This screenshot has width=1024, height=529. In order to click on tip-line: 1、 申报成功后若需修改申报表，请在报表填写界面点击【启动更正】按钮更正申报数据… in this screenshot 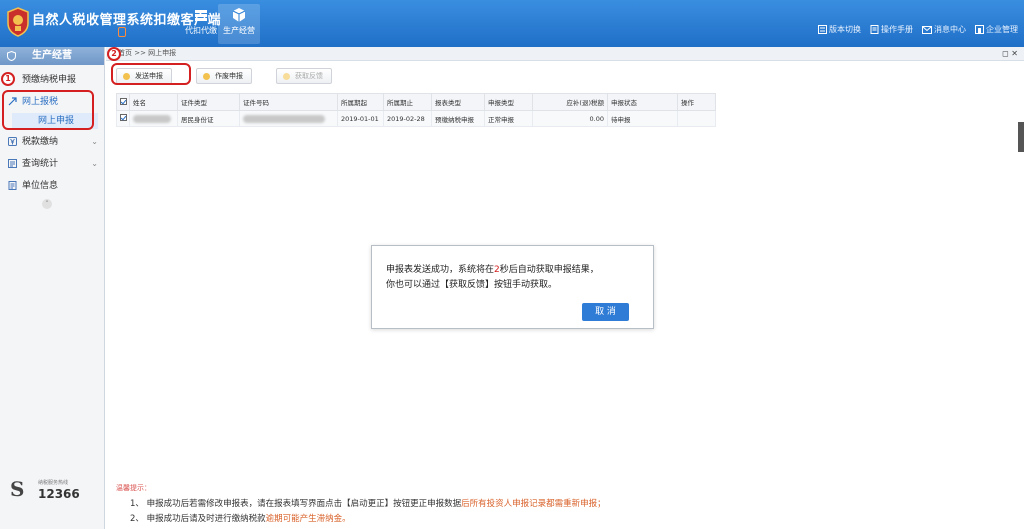, I will do `click(368, 504)`.